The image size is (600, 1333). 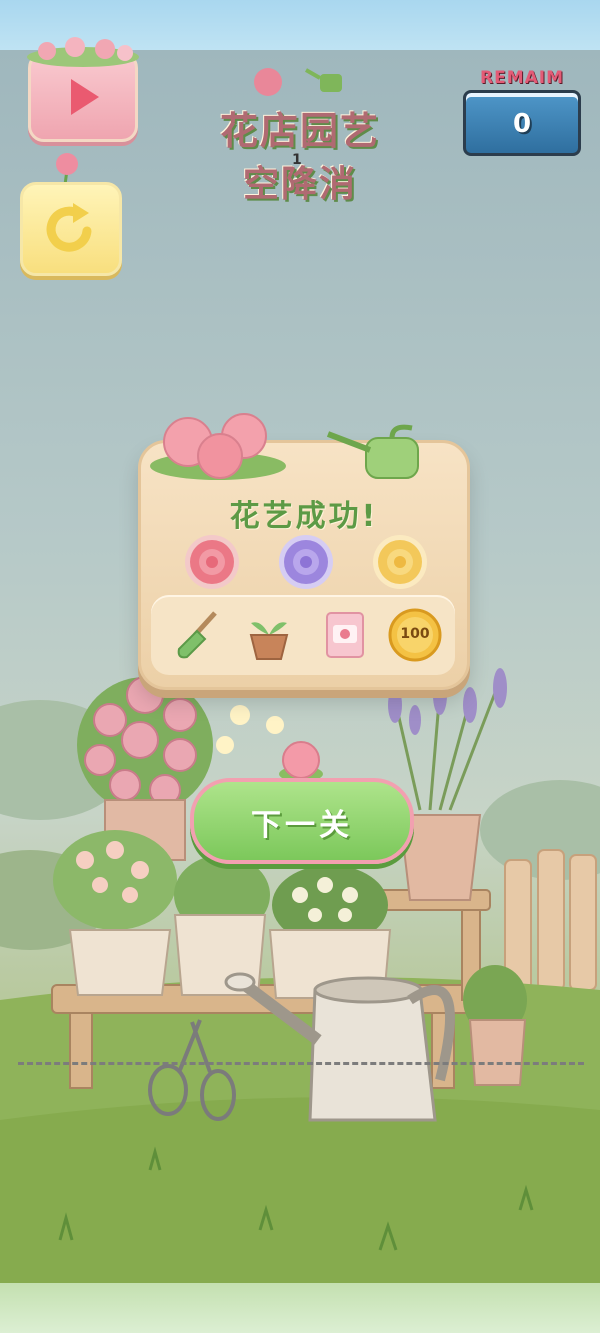 I want to click on shovel-icon, so click(x=197, y=635).